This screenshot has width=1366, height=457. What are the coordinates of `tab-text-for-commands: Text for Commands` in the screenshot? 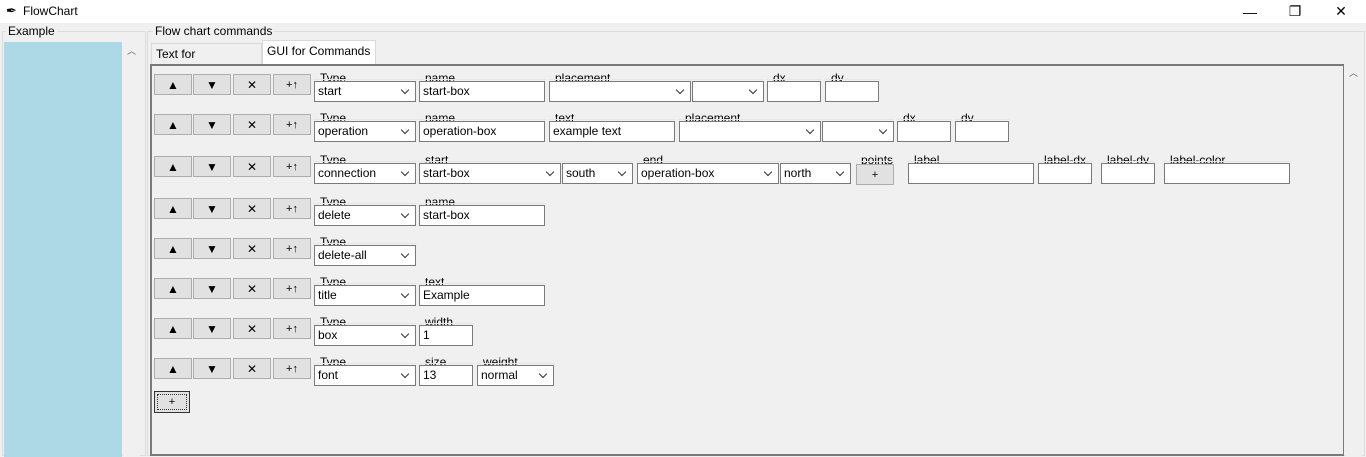 It's located at (206, 62).